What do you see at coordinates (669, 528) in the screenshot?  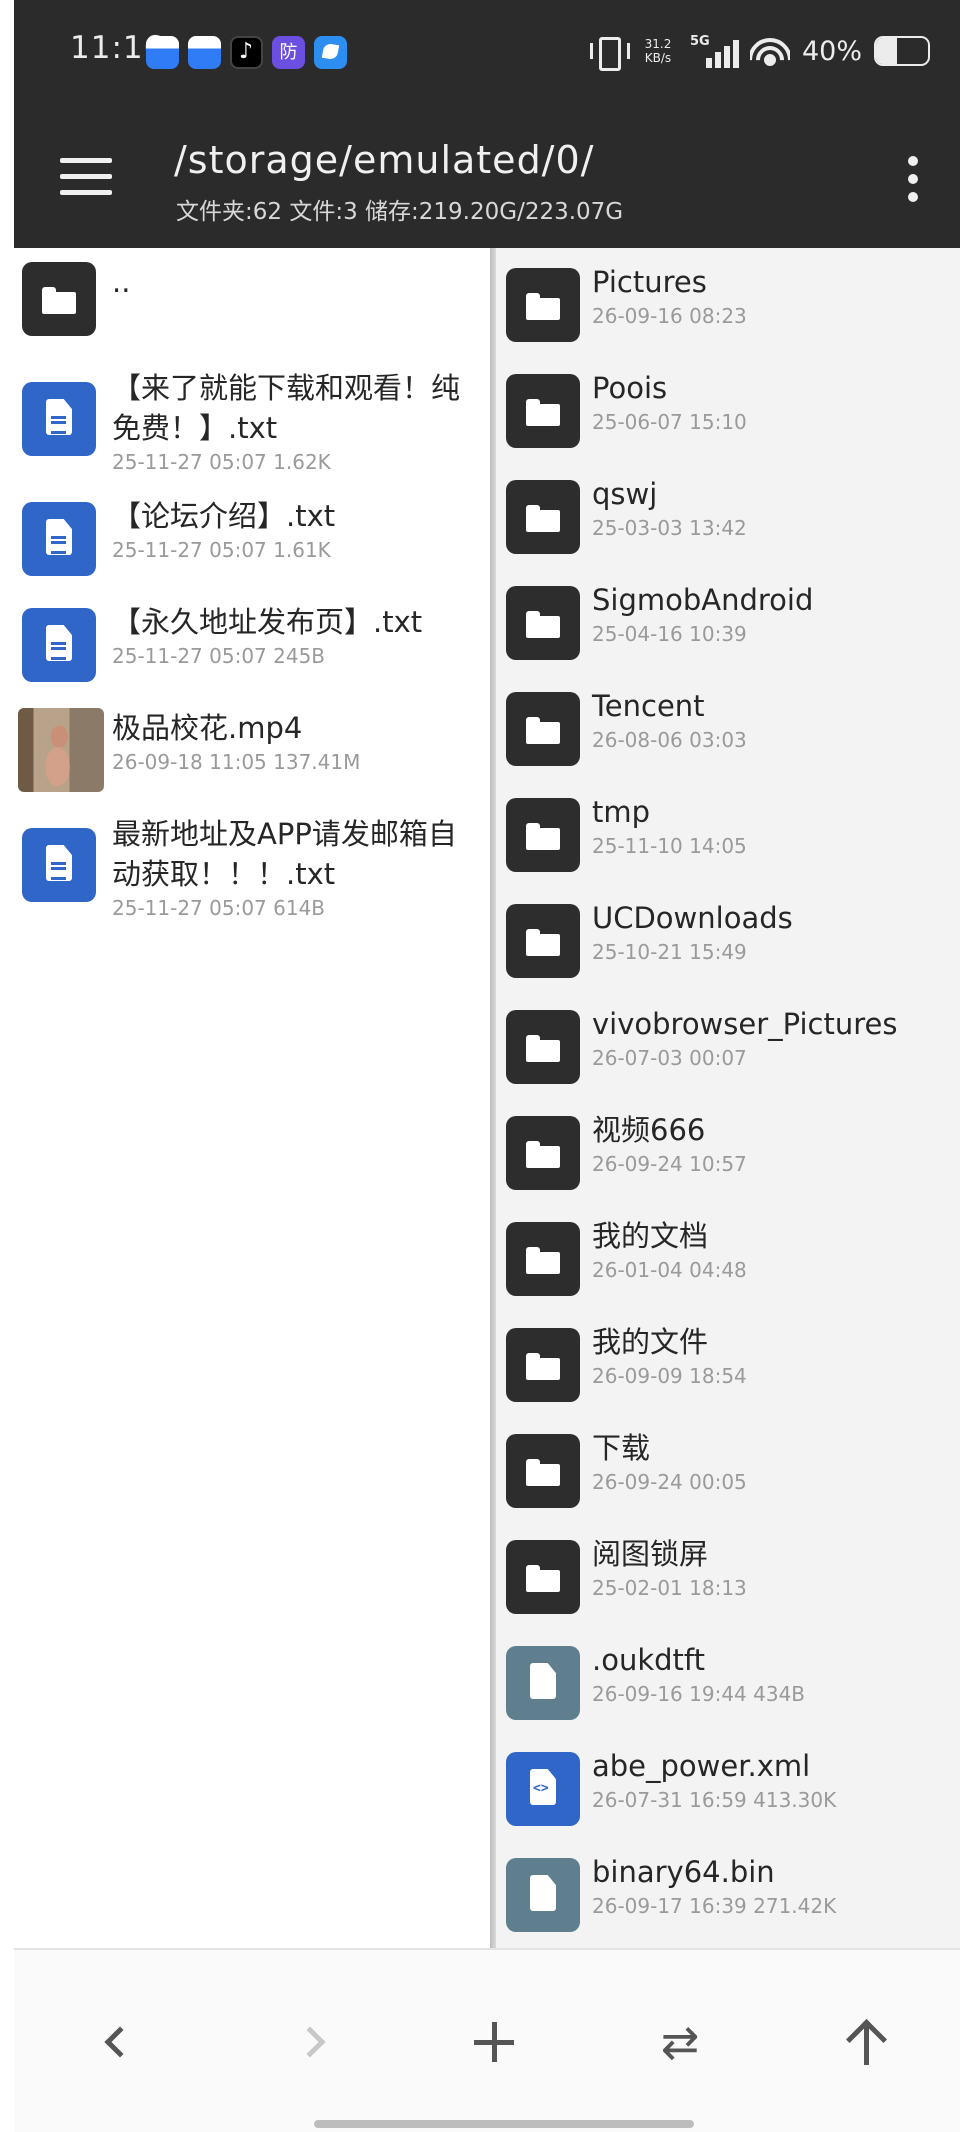 I see `item-meta: 25-03-03 13:42` at bounding box center [669, 528].